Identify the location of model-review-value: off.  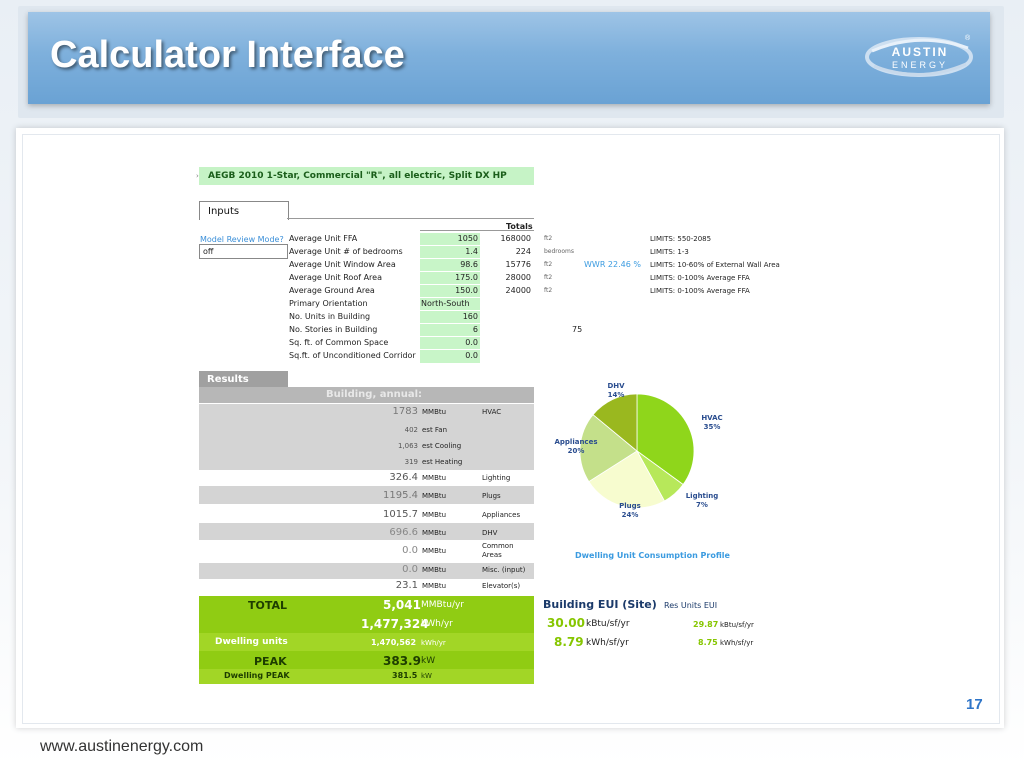
(208, 251).